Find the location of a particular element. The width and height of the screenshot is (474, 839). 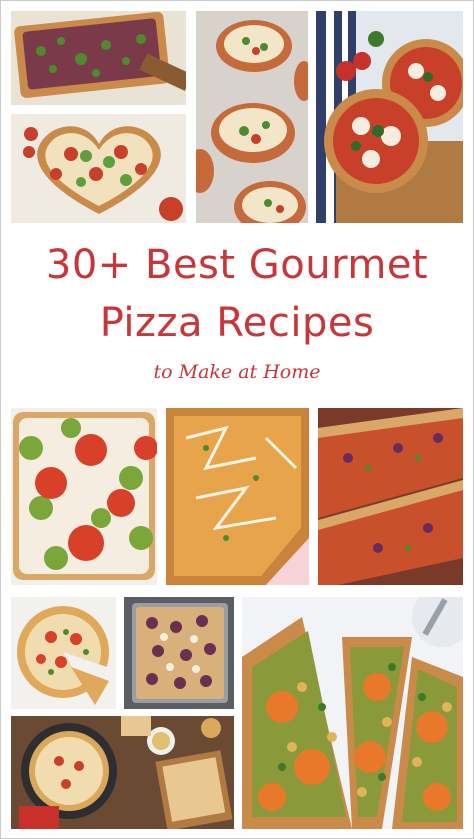

margherita-pizza-photo is located at coordinates (389, 117).